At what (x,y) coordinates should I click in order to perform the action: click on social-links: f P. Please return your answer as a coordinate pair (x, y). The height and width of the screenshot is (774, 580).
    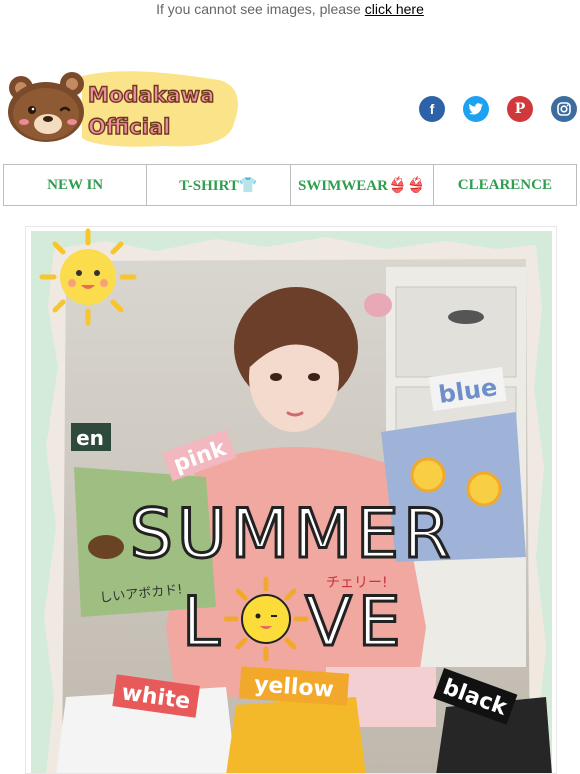
    Looking at the image, I should click on (498, 109).